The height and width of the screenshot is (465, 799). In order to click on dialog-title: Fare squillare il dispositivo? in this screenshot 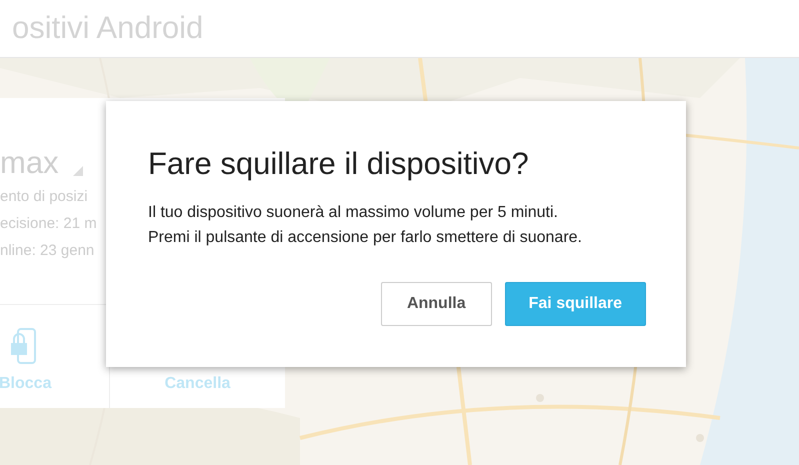, I will do `click(338, 164)`.